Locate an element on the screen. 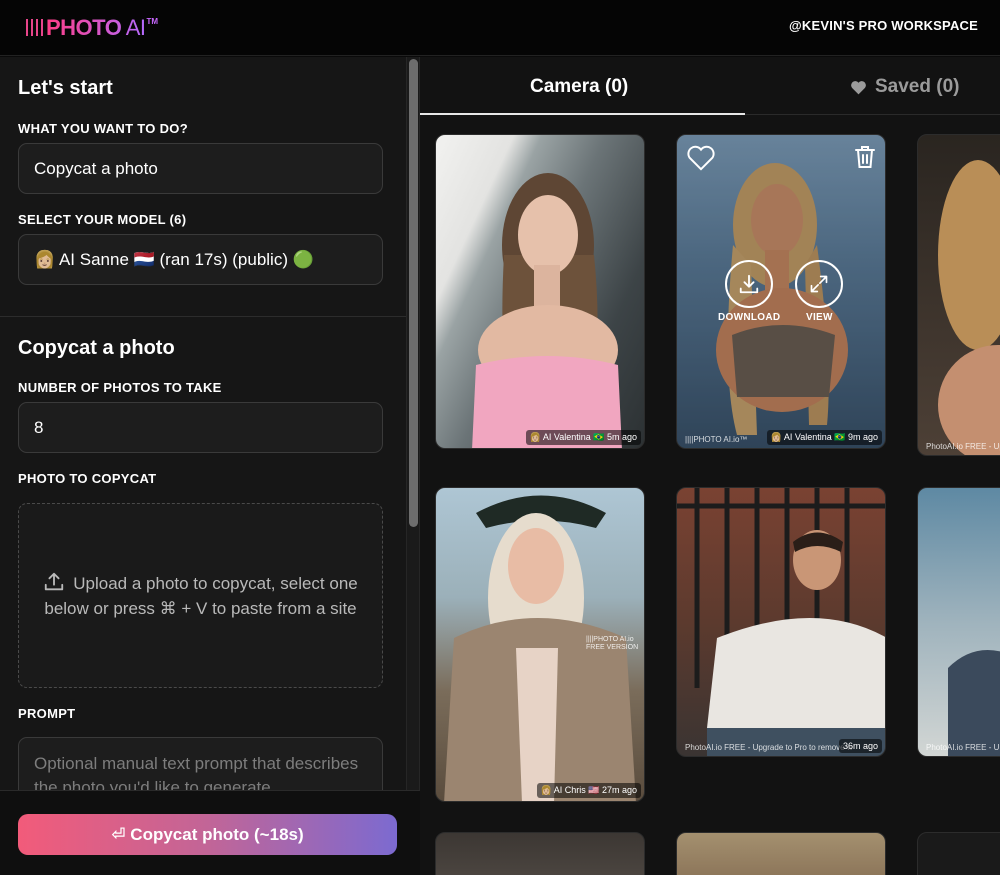  tab-saved: Saved (0) is located at coordinates (904, 87).